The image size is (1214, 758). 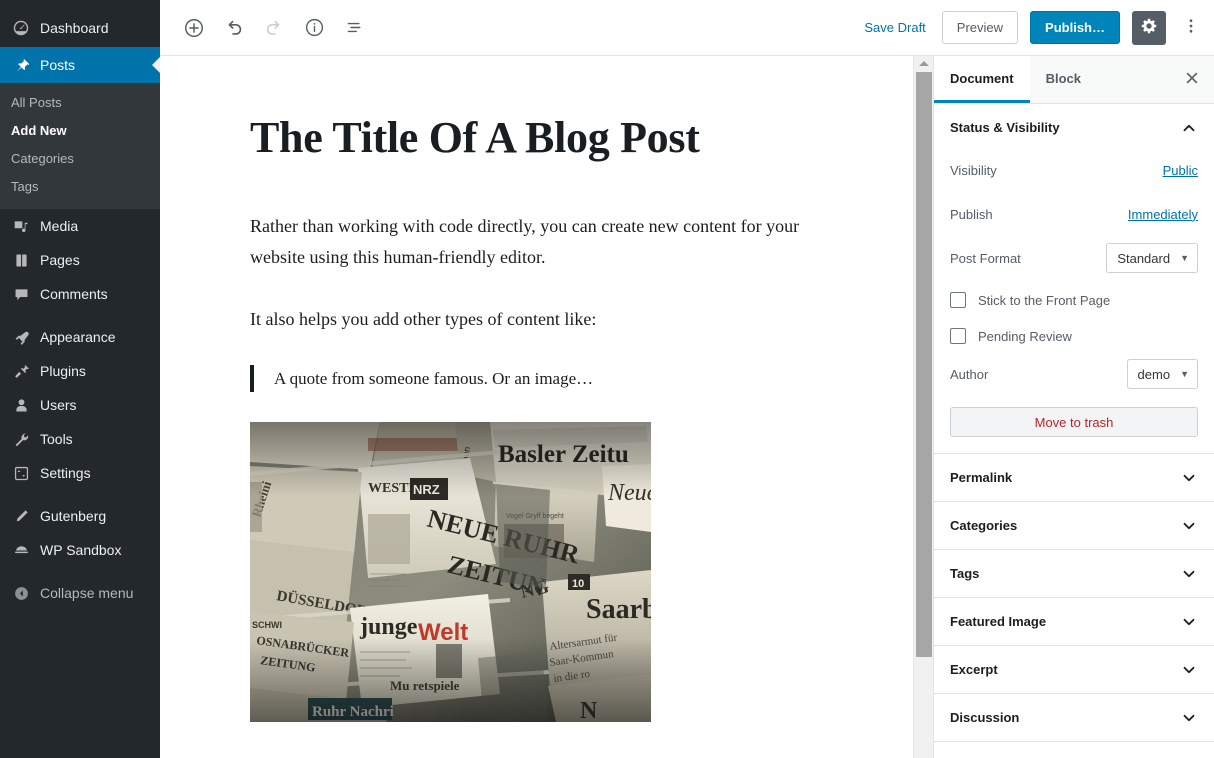 I want to click on sidebar-item-tools: Tools, so click(x=80, y=439).